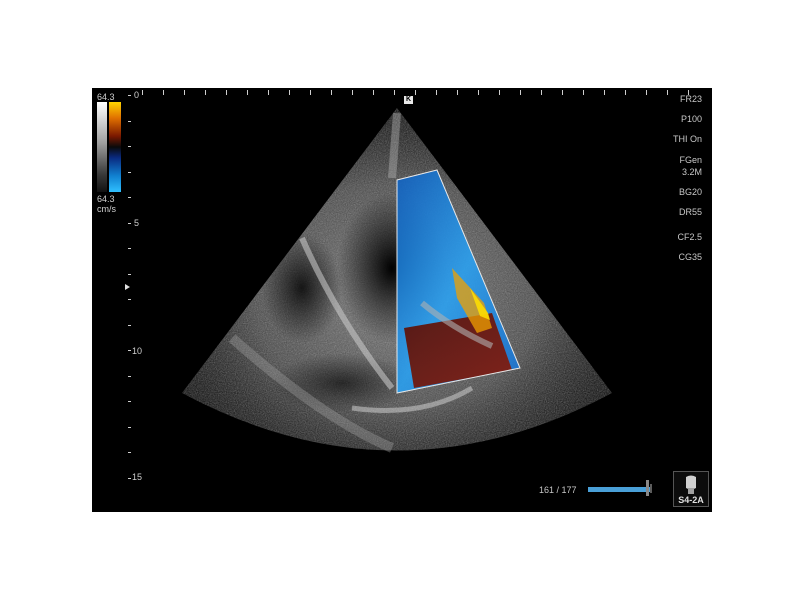 Image resolution: width=800 pixels, height=600 pixels. Describe the element at coordinates (690, 192) in the screenshot. I see `param-bg: BG20` at that location.